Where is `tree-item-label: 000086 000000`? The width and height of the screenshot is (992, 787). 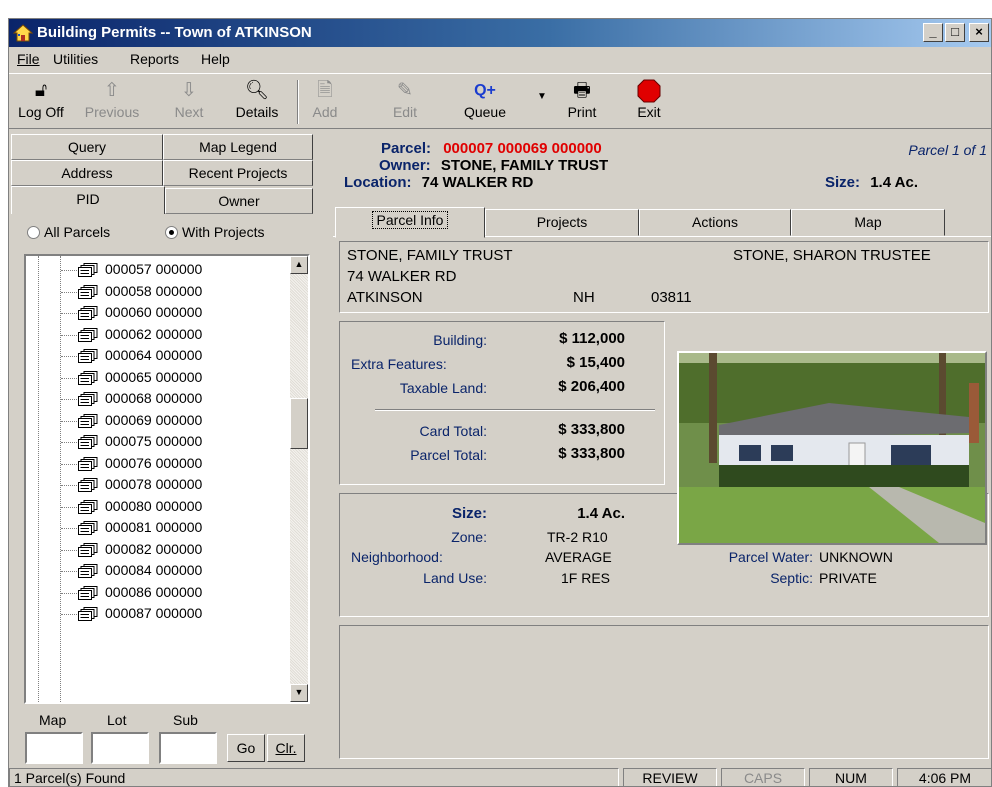
tree-item-label: 000086 000000 is located at coordinates (154, 591).